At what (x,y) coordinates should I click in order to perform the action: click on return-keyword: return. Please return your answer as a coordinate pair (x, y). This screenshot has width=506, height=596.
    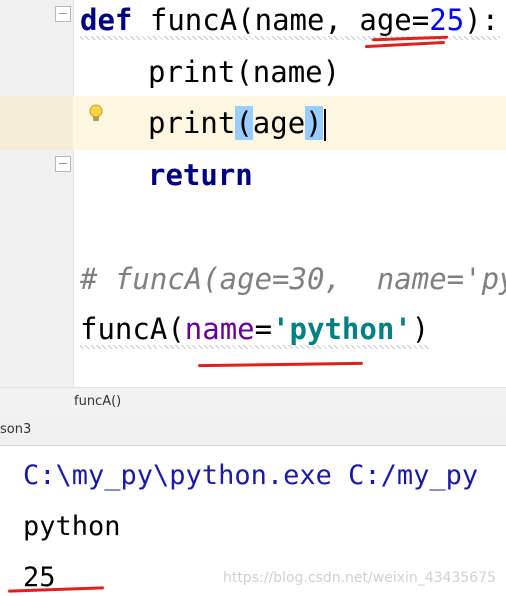
    Looking at the image, I should click on (200, 175).